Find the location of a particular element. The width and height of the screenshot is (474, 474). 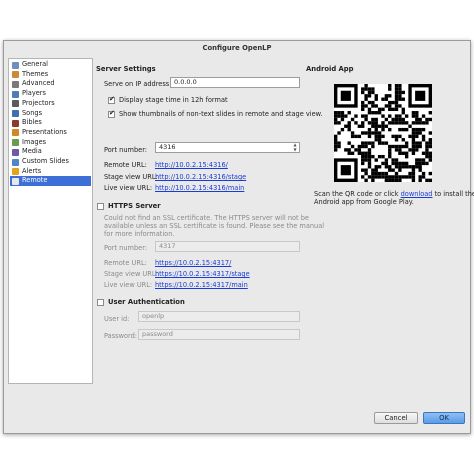

sidebar-item-projectors: Projectors is located at coordinates (50, 104).